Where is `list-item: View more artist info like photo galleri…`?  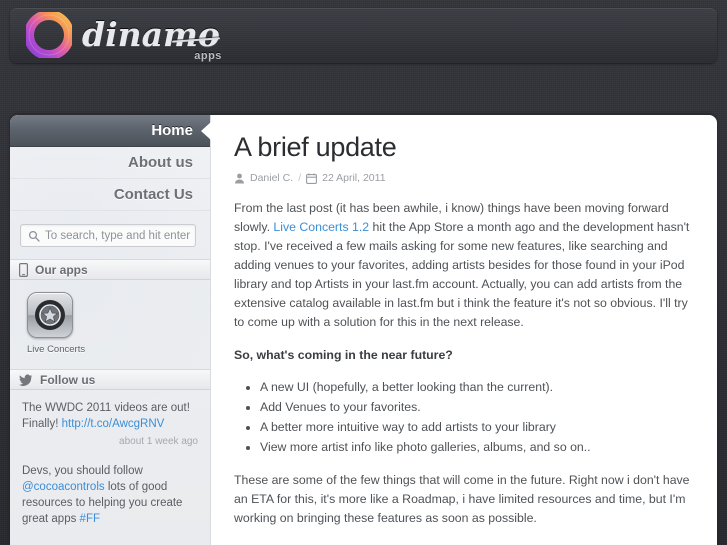
list-item: View more artist info like photo galleri… is located at coordinates (477, 447).